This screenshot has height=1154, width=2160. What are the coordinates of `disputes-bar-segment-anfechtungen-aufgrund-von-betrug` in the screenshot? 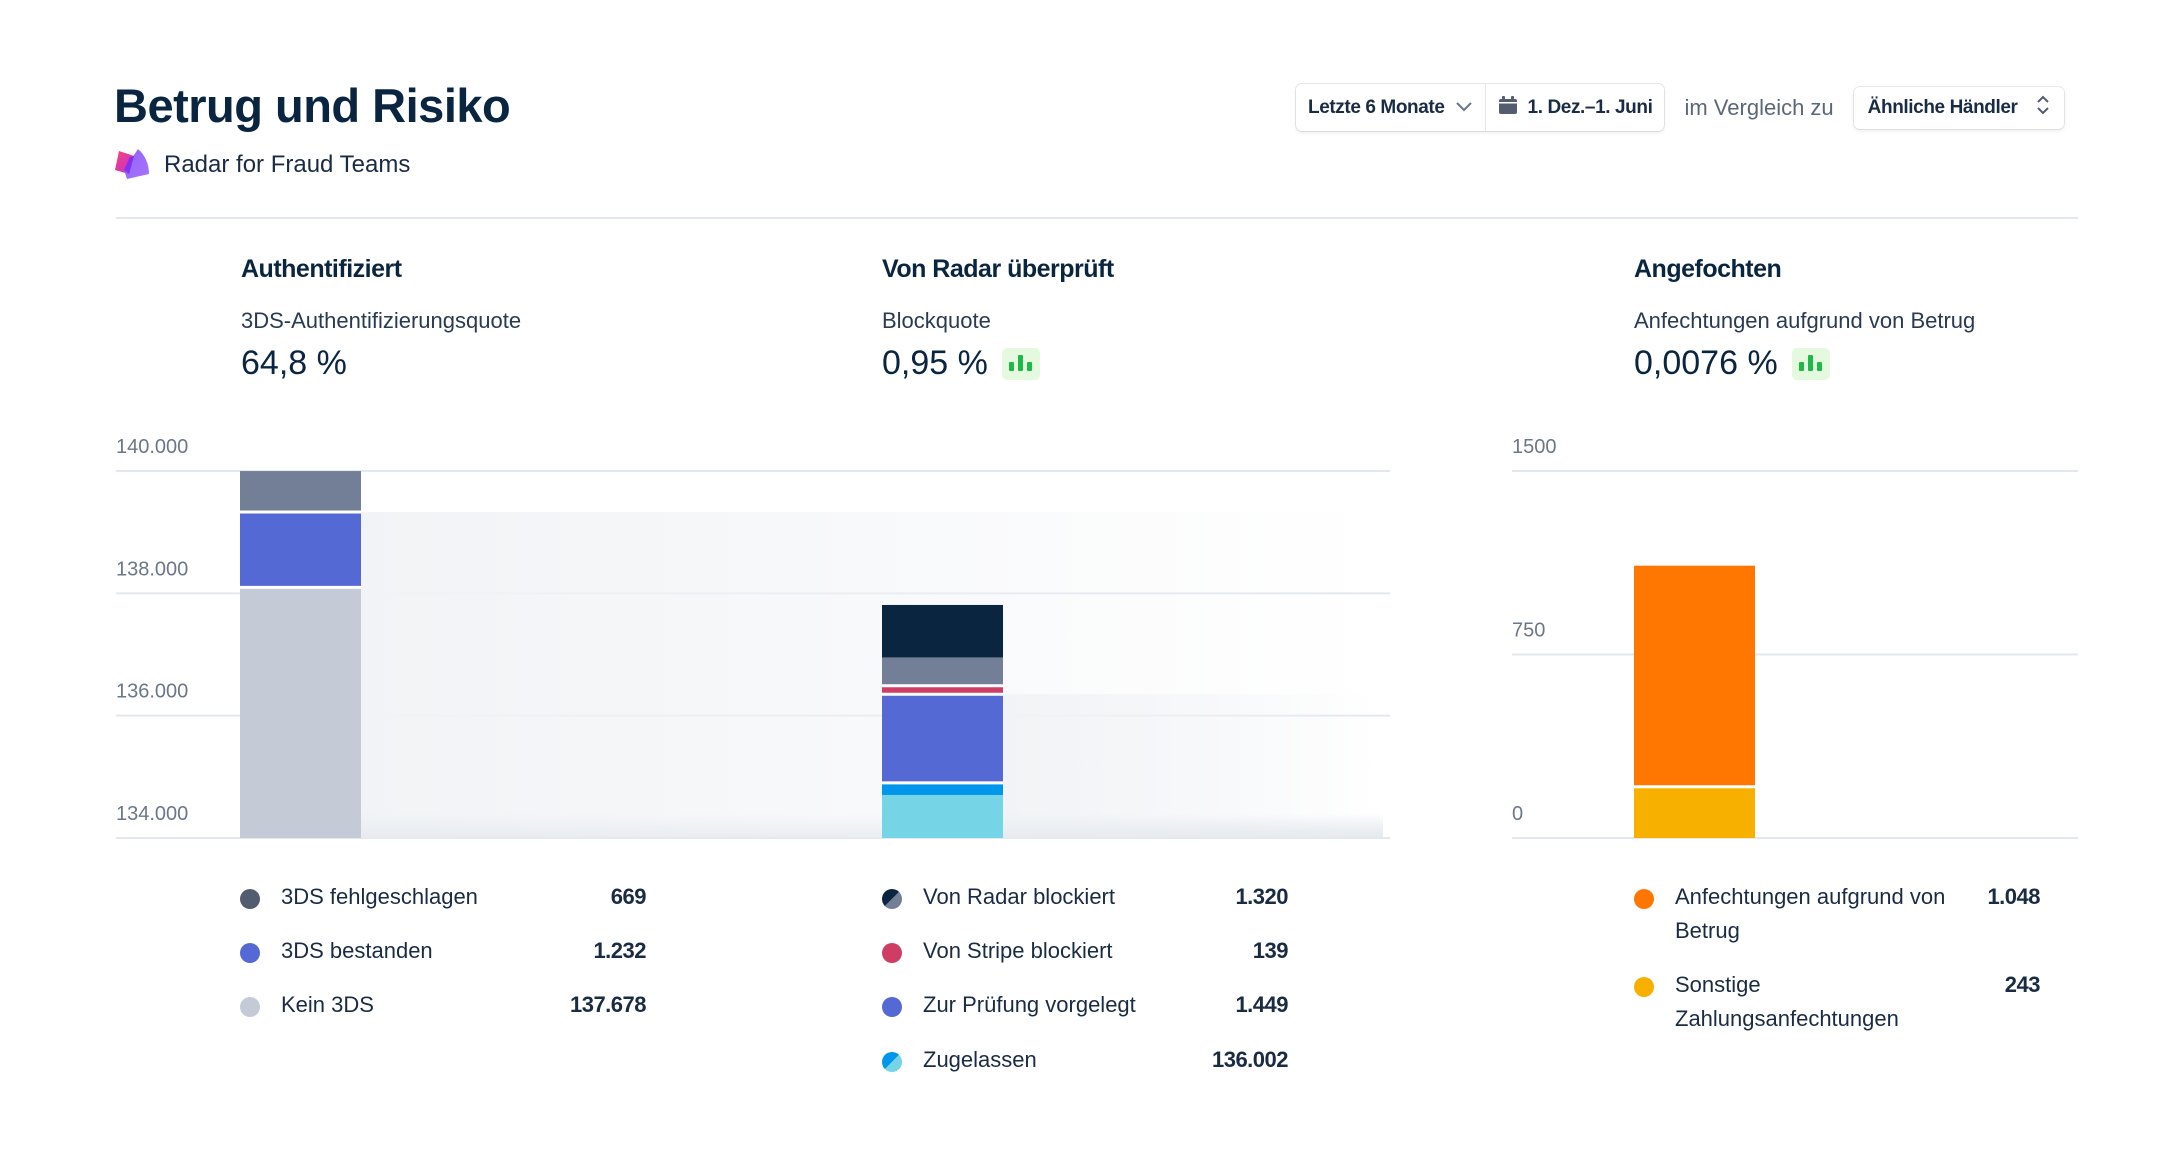 It's located at (1694, 677).